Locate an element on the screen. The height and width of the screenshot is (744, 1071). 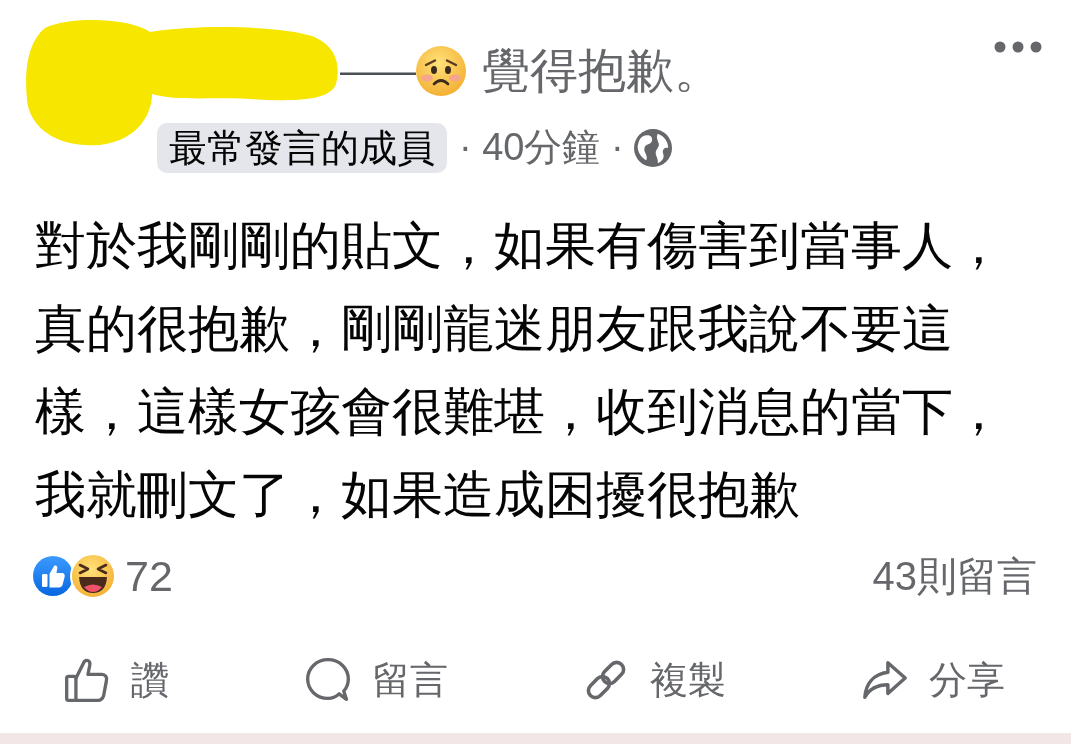
like-button: 讚 is located at coordinates (116, 680).